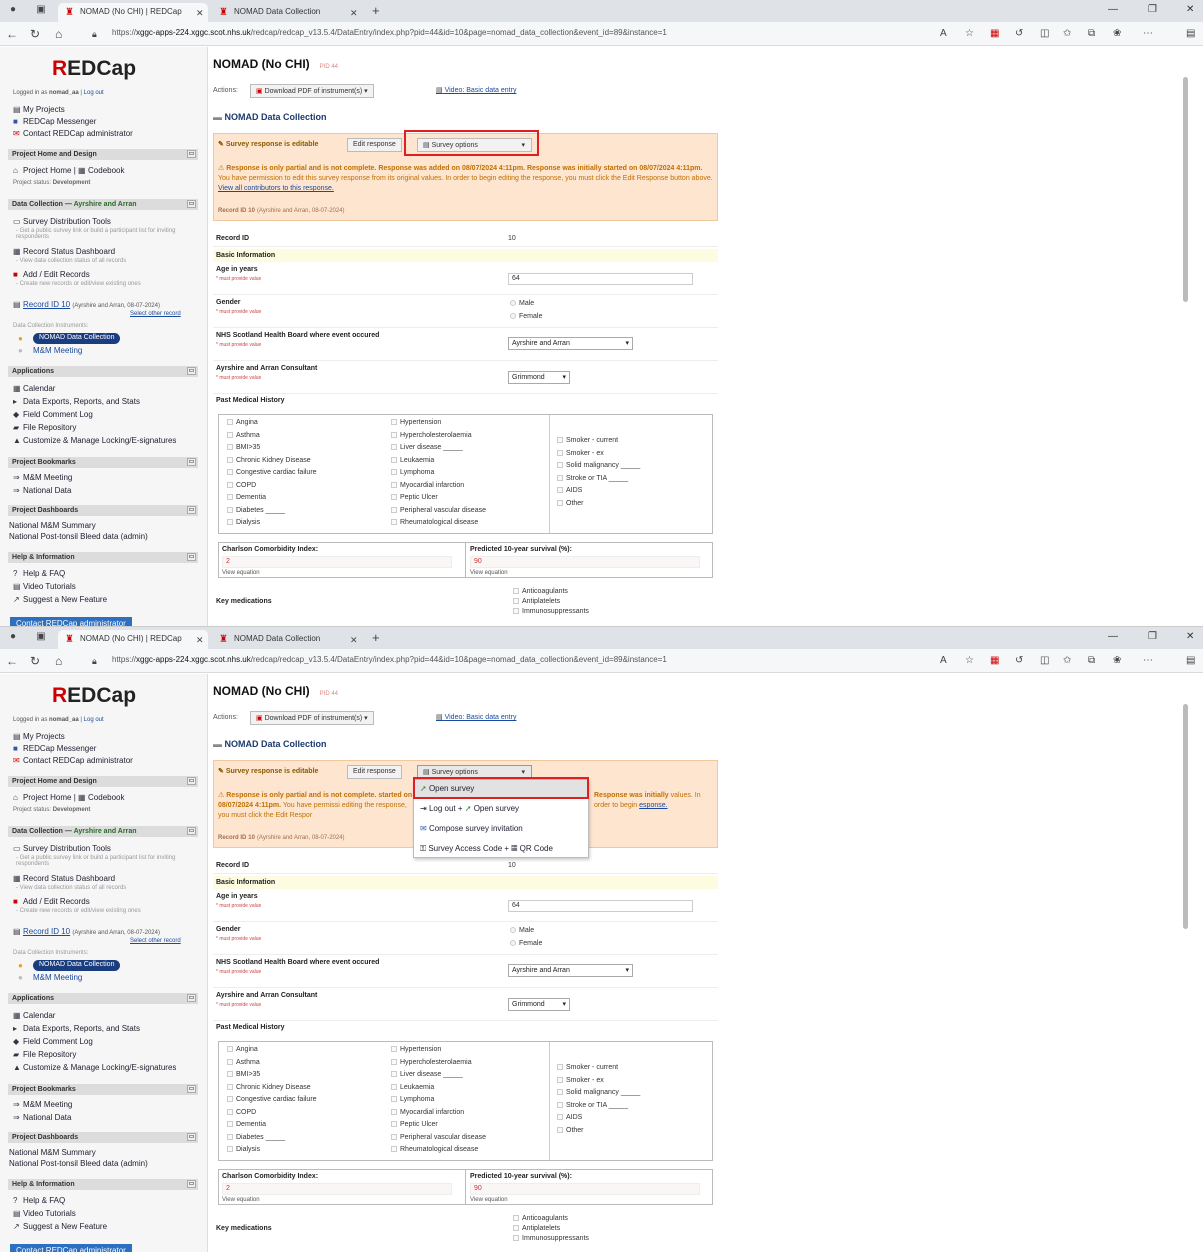 This screenshot has height=1252, width=1203. What do you see at coordinates (598, 1068) in the screenshot?
I see `pmh-smoker-current: Smoker - current` at bounding box center [598, 1068].